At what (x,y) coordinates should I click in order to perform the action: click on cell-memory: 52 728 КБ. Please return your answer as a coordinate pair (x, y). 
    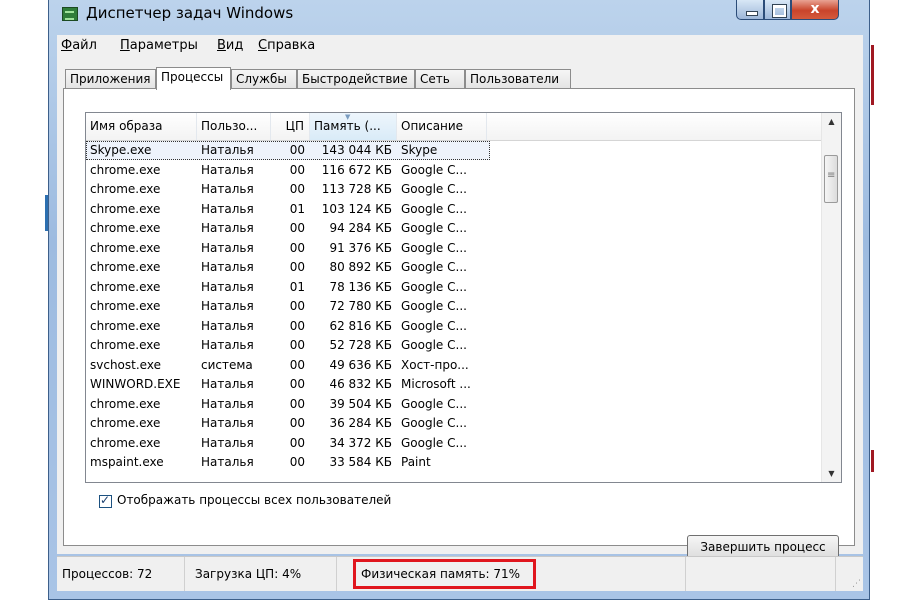
    Looking at the image, I should click on (360, 345).